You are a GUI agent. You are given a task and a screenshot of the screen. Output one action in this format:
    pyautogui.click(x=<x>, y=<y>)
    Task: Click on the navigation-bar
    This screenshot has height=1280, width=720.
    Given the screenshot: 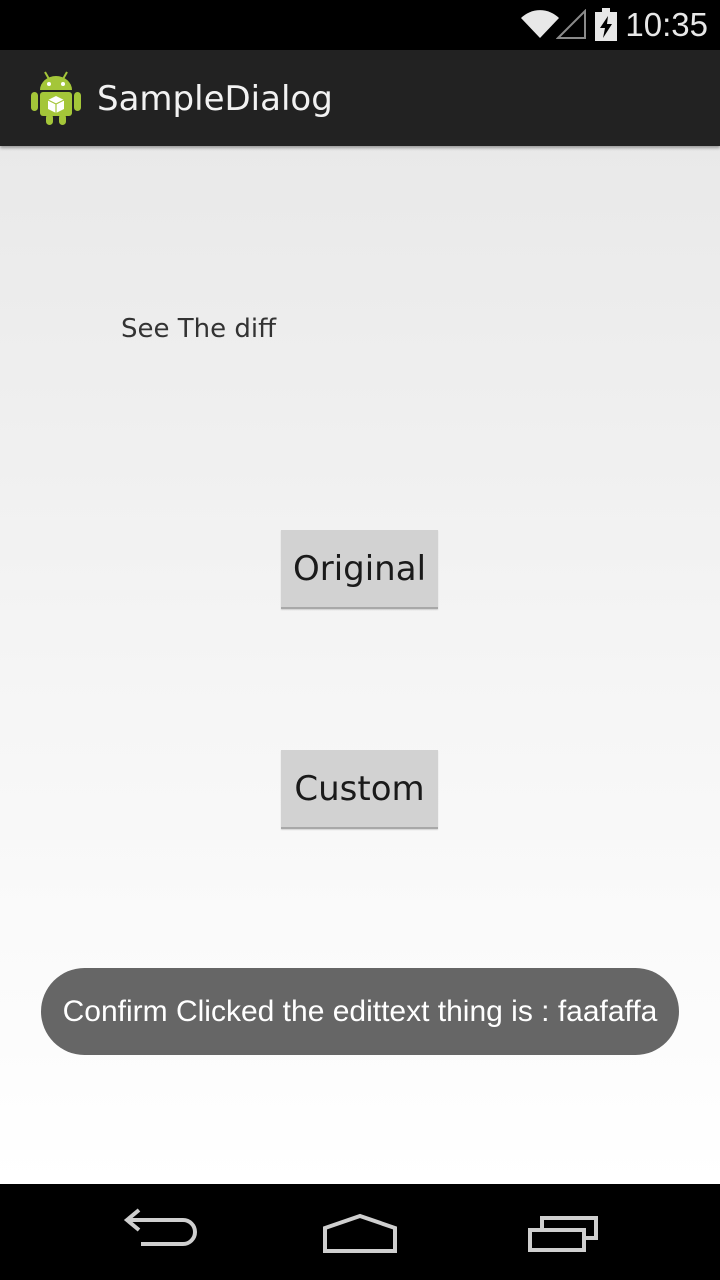 What is the action you would take?
    pyautogui.click(x=360, y=1232)
    